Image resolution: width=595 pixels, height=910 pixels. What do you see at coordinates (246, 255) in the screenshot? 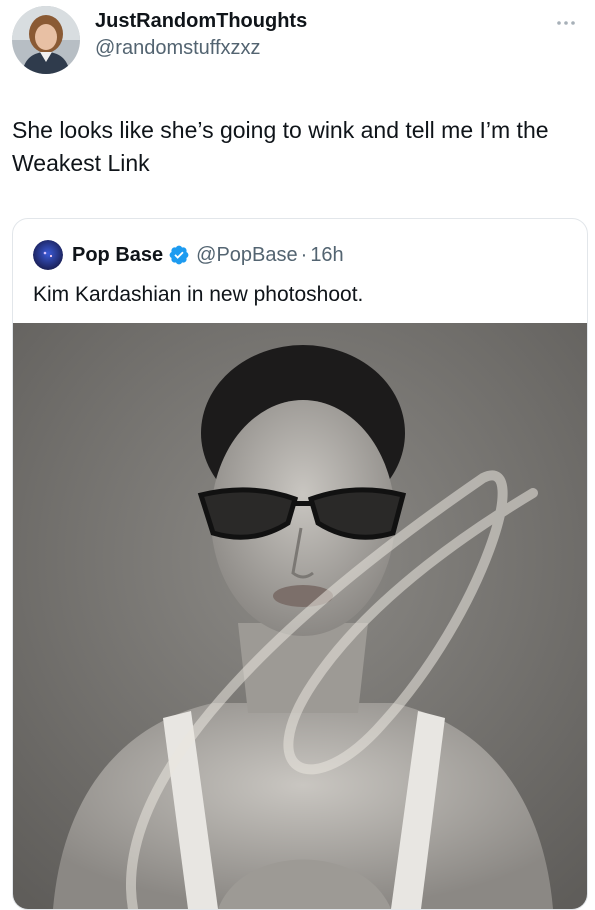
I see `quoted-handle: @PopBase` at bounding box center [246, 255].